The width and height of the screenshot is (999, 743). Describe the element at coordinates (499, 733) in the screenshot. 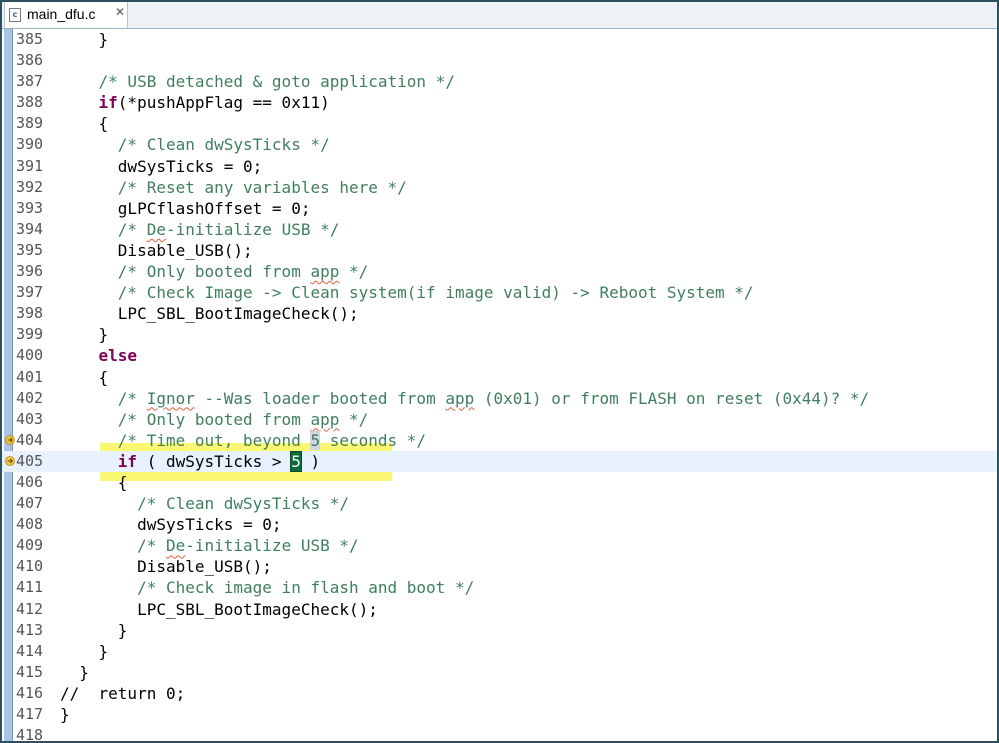

I see `code-line: 418` at that location.